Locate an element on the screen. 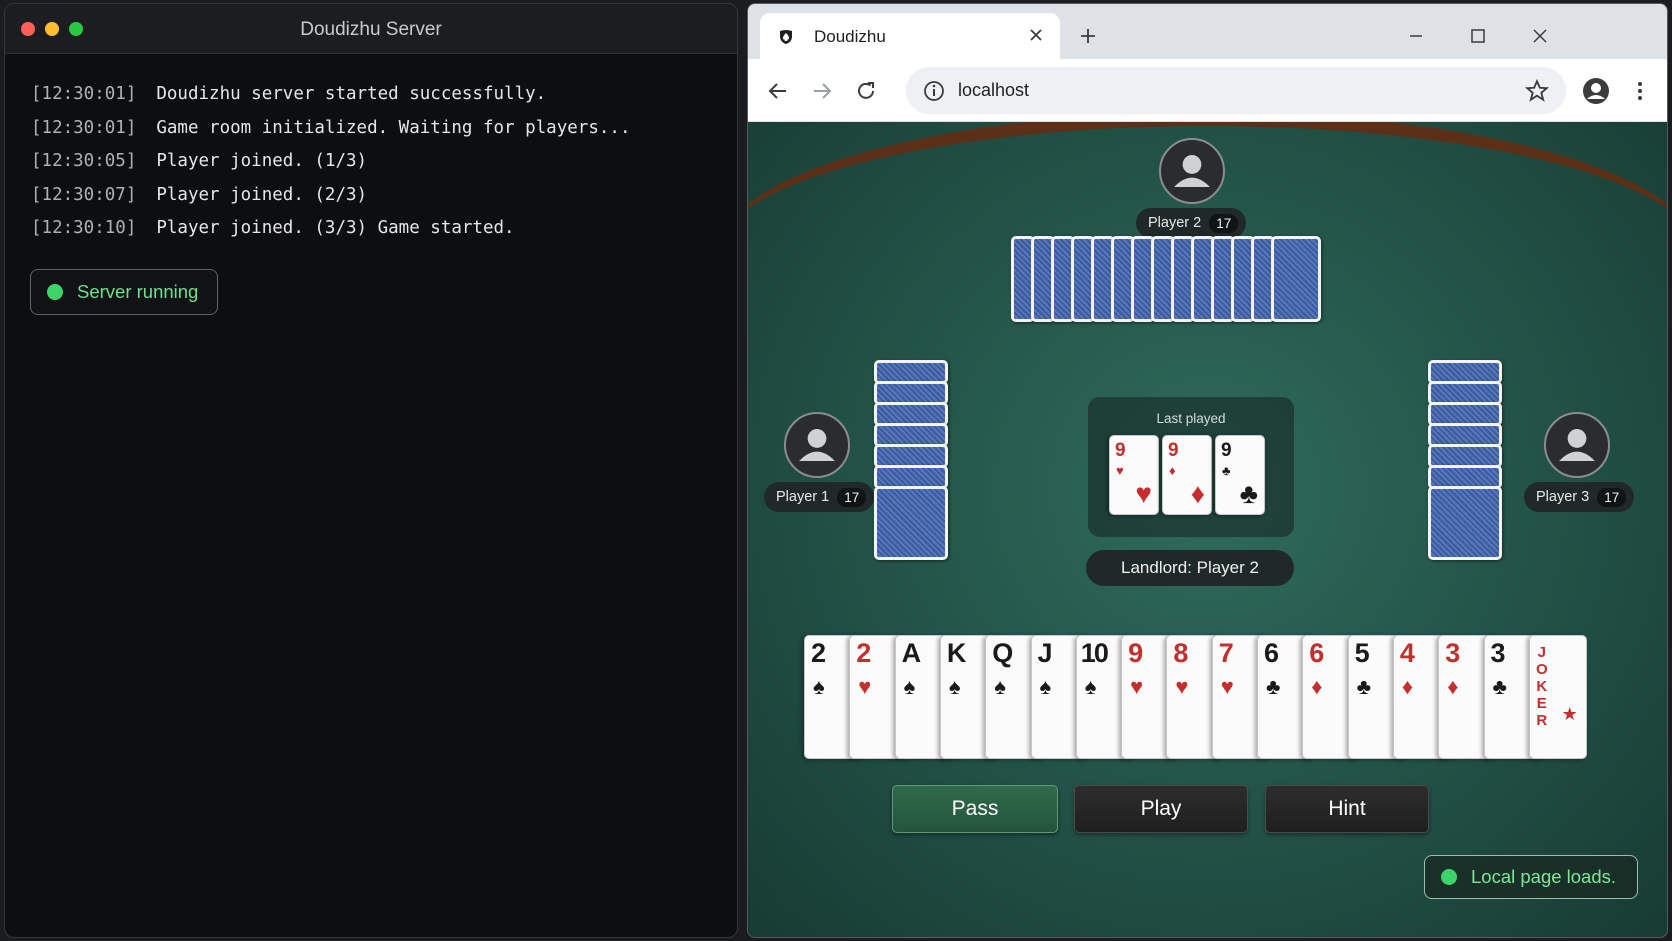 This screenshot has width=1672, height=941. card-center-suit-icon: ♥ is located at coordinates (1143, 493).